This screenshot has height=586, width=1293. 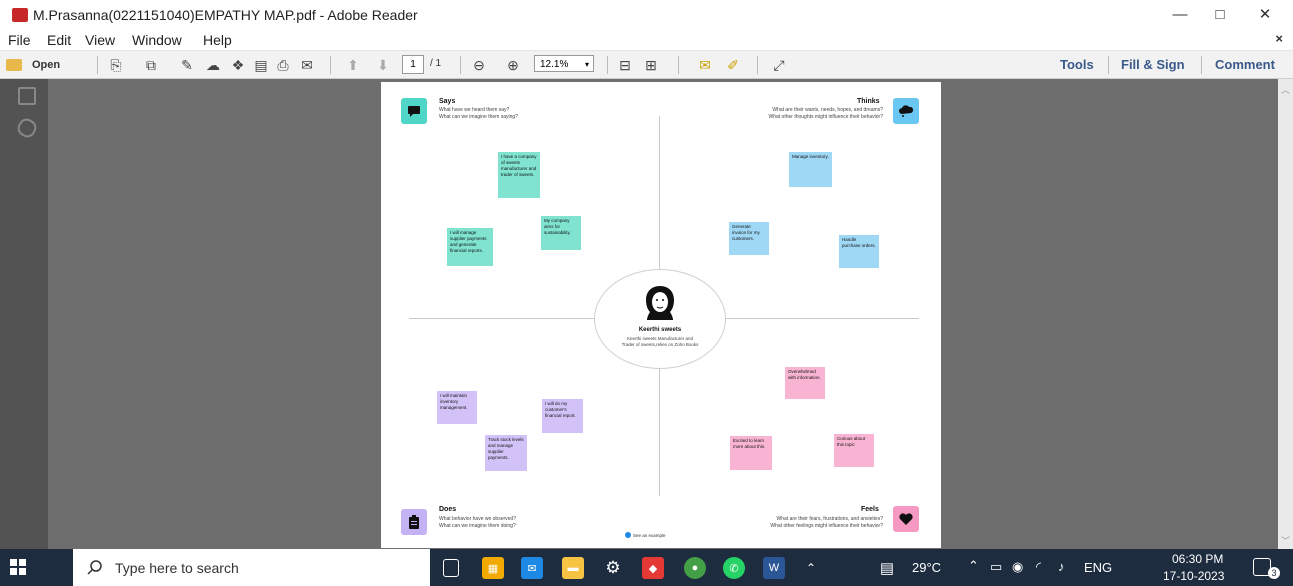 I want to click on tools-panel-link: Tools, so click(x=1077, y=64).